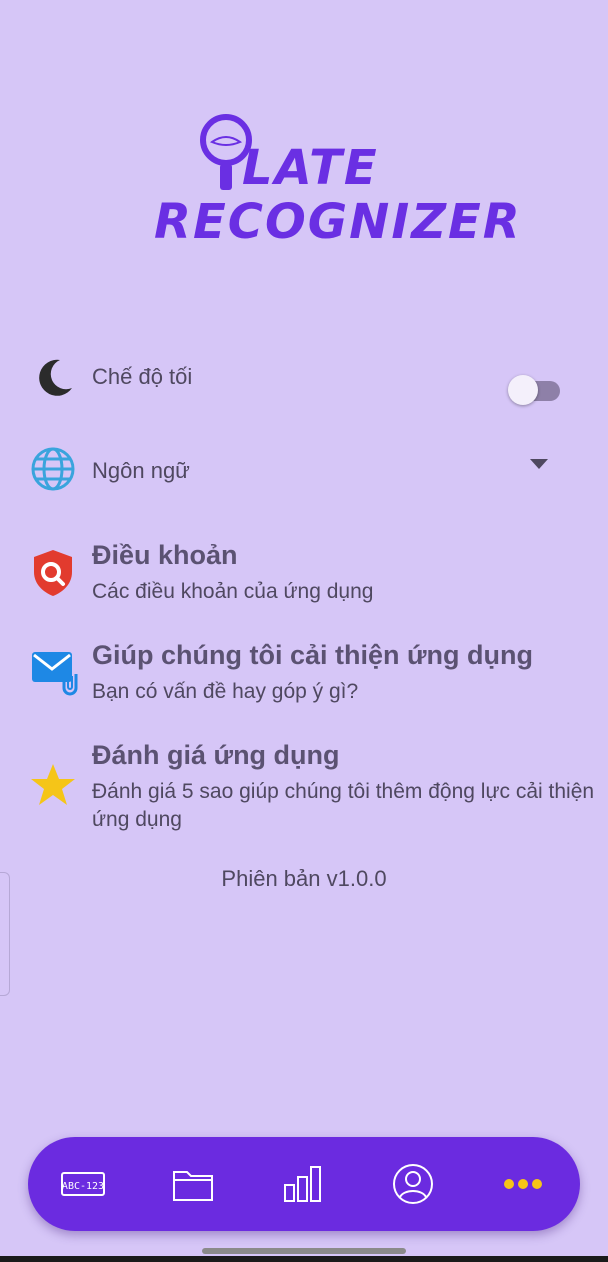  I want to click on toggle-thumb, so click(523, 390).